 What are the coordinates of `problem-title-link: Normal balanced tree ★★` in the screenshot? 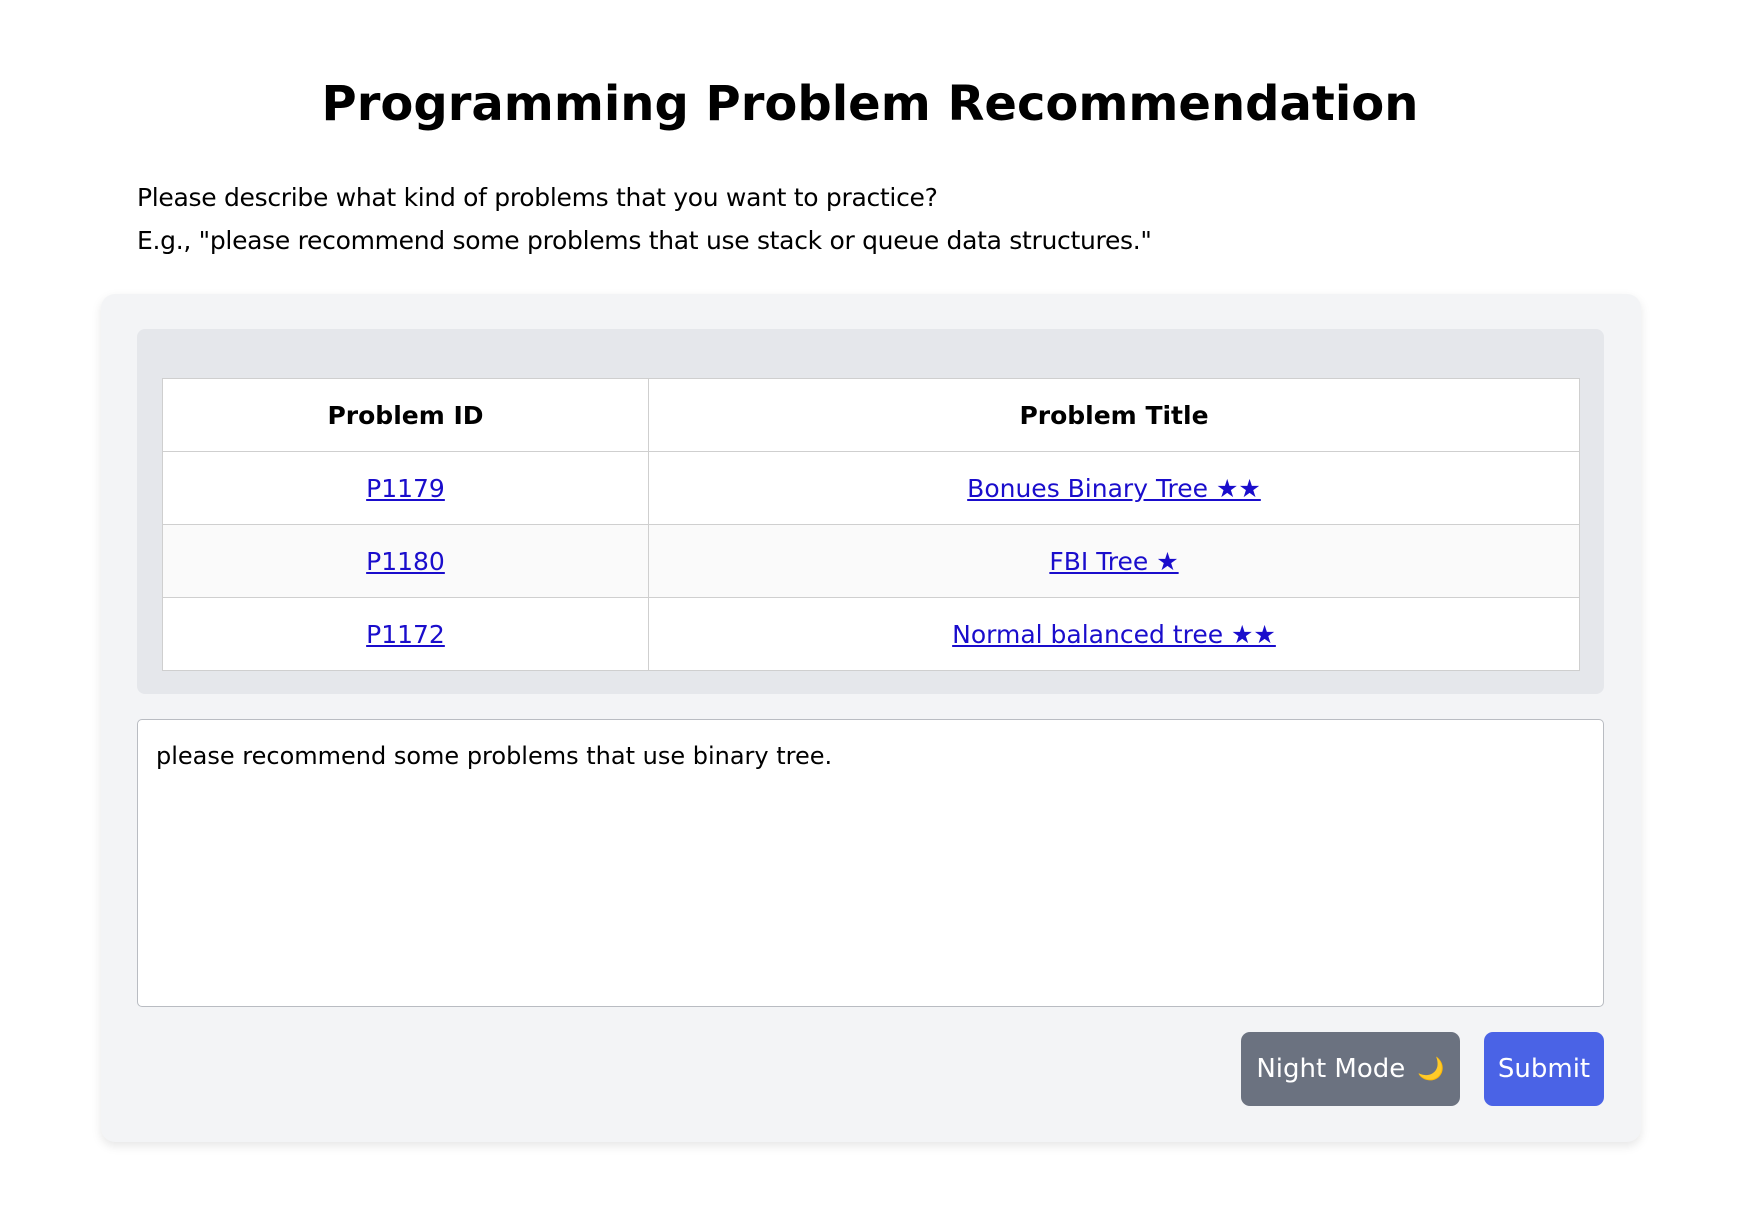 It's located at (1114, 634).